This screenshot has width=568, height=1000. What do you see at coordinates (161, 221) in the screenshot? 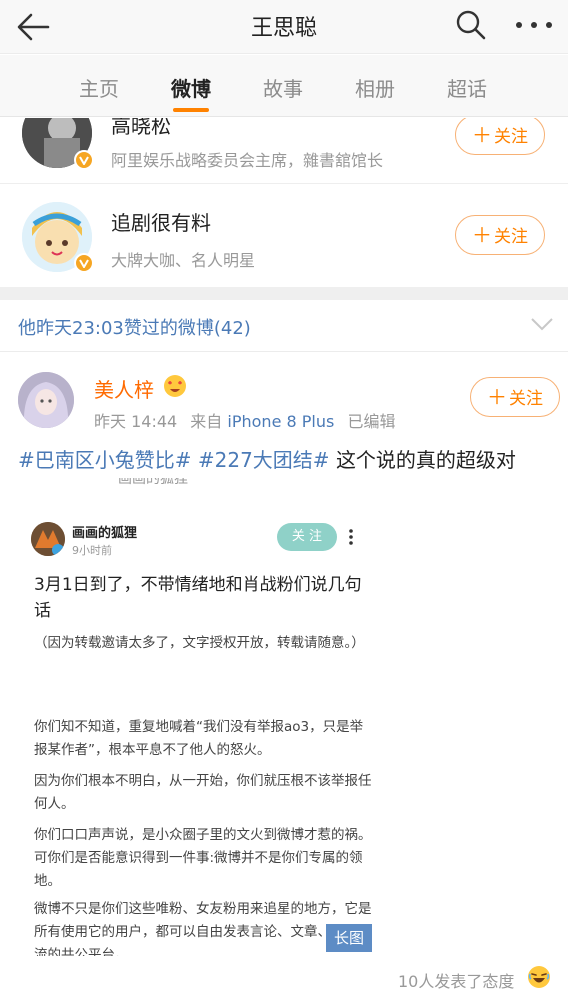
I see `user-name: 追剧很有料` at bounding box center [161, 221].